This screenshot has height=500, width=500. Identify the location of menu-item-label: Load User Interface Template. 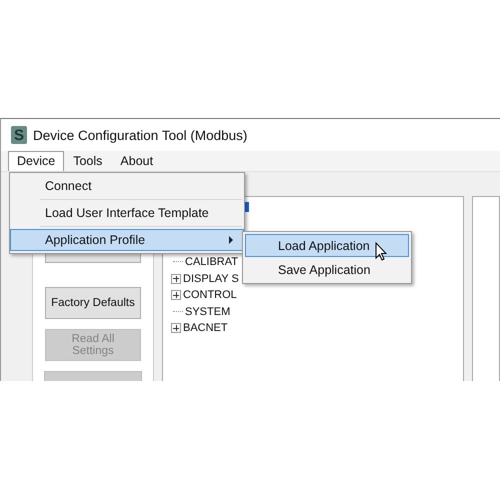
(127, 213).